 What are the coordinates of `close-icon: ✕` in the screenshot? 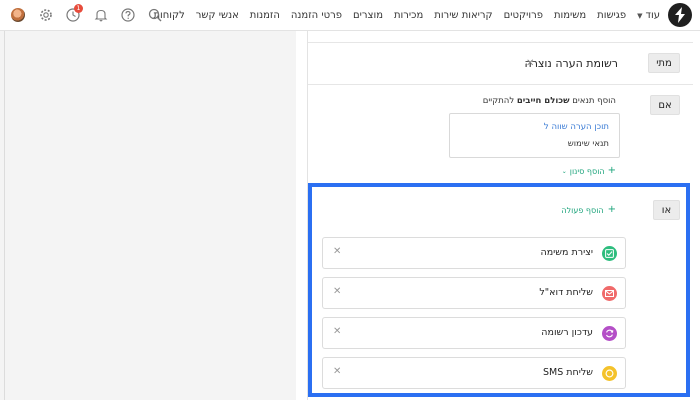 It's located at (530, 63).